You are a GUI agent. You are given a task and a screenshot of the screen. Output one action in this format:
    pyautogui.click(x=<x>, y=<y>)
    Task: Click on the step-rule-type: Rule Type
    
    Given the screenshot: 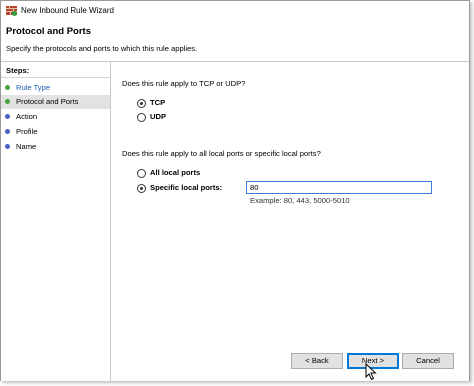 What is the action you would take?
    pyautogui.click(x=55, y=88)
    